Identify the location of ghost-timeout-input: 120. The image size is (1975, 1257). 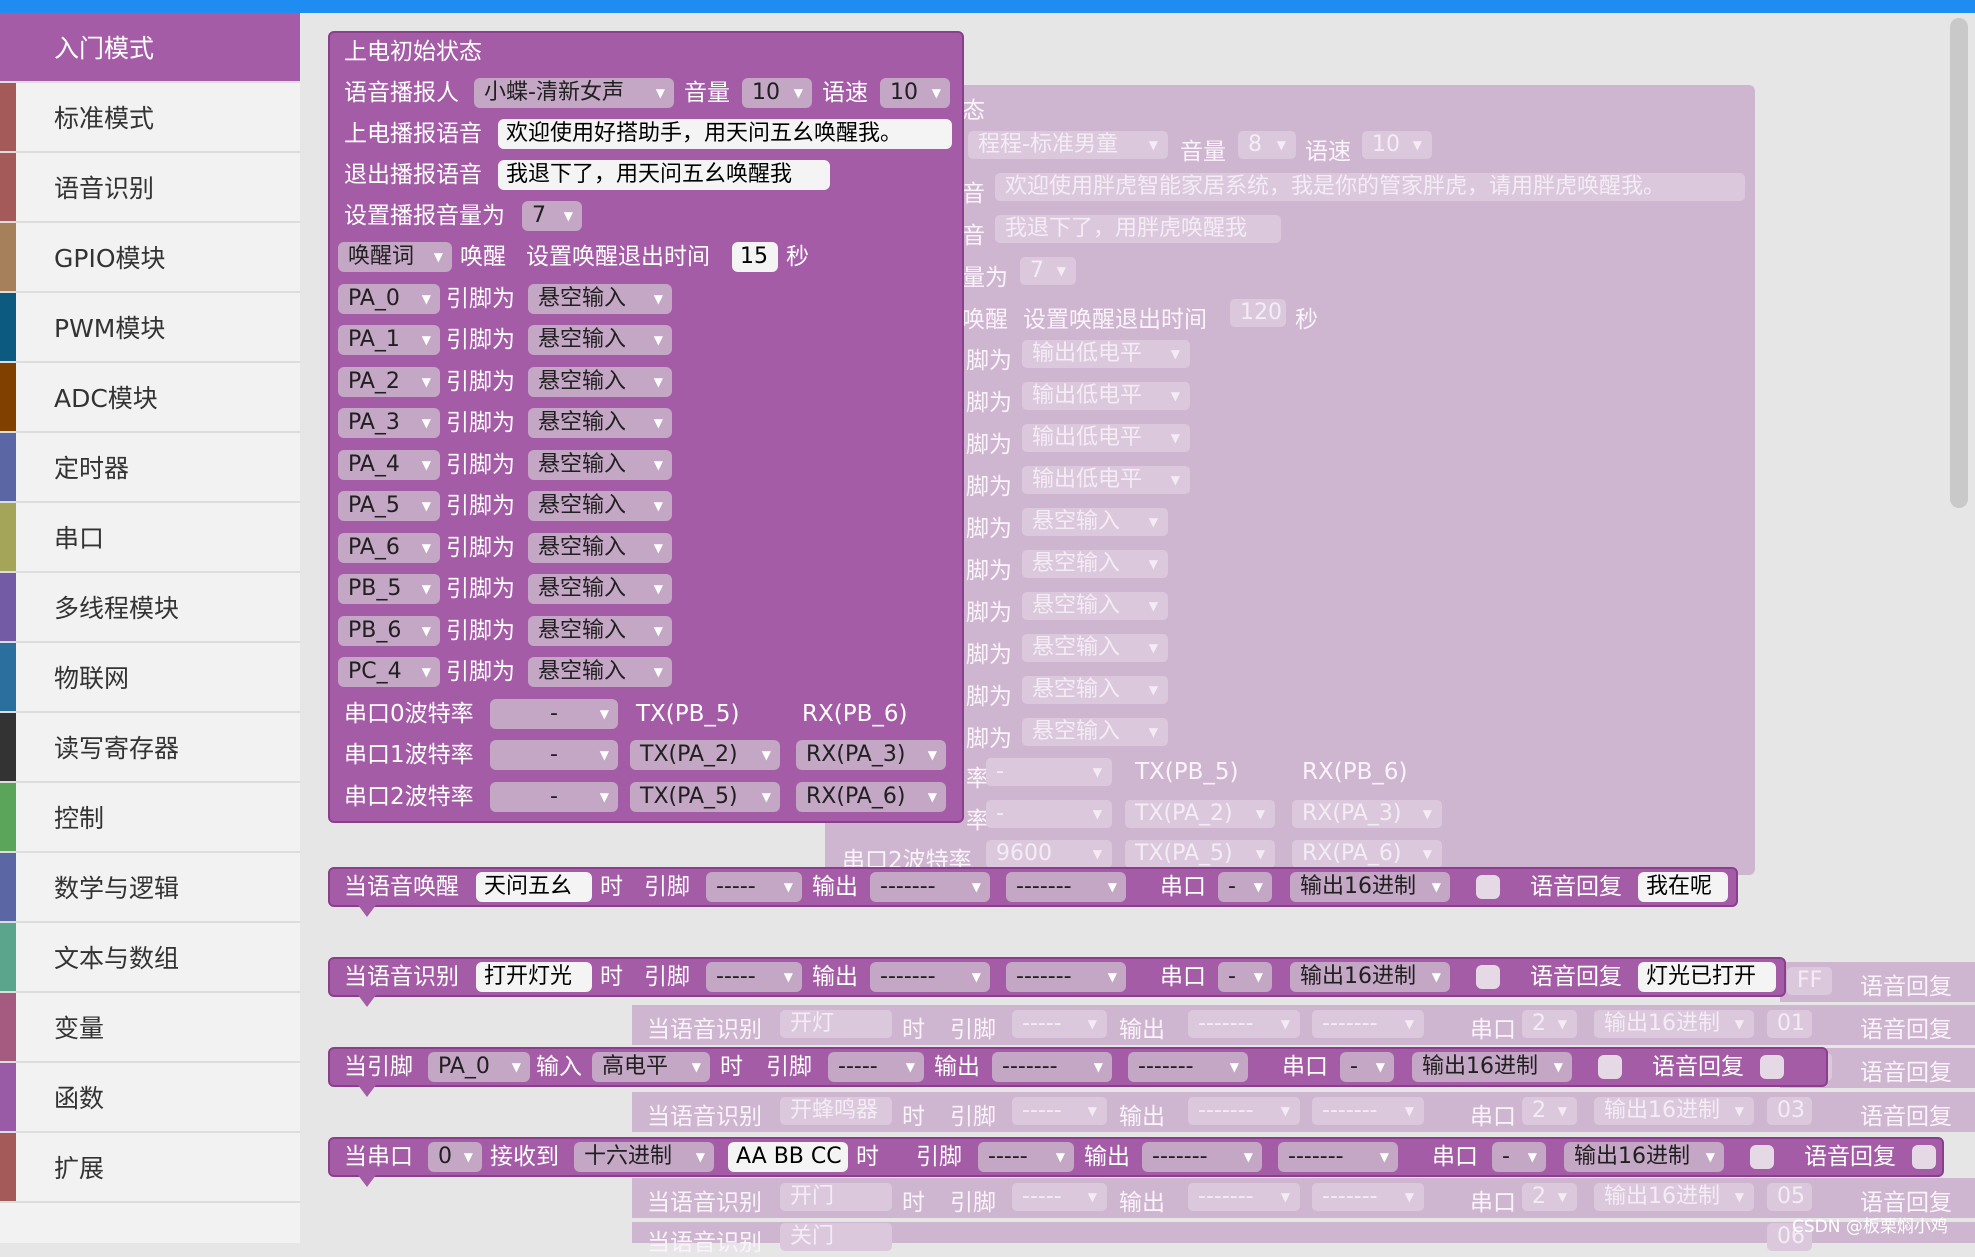
(1258, 313).